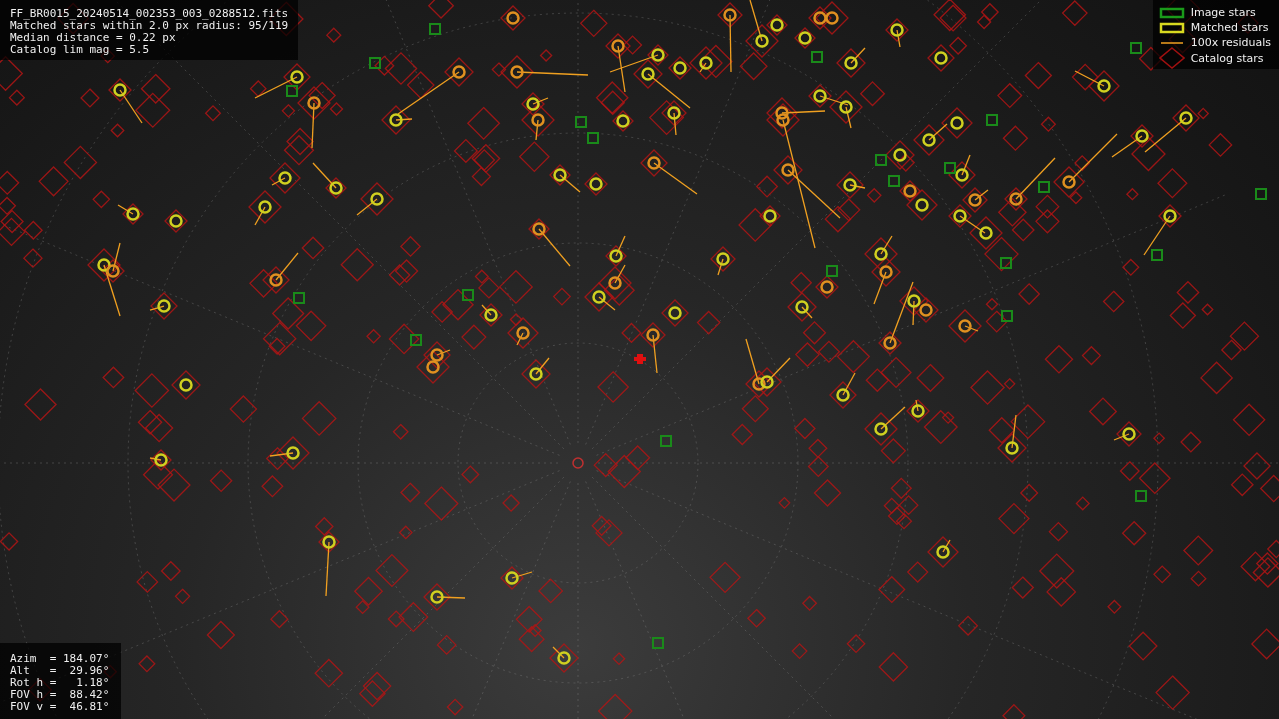 The image size is (1279, 719). Describe the element at coordinates (60, 659) in the screenshot. I see `pointing-text: Azim = 184.07°` at that location.